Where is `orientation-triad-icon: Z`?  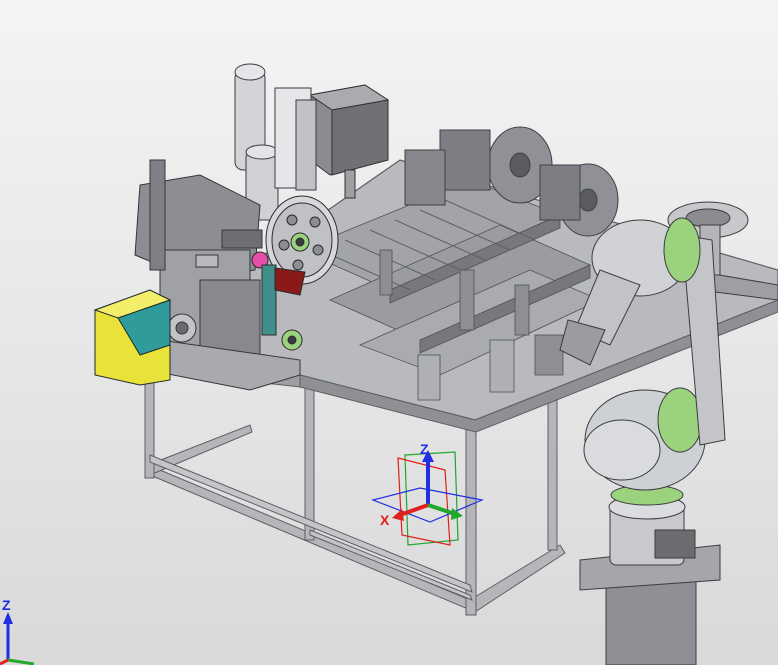
orientation-triad-icon: Z is located at coordinates (17, 631).